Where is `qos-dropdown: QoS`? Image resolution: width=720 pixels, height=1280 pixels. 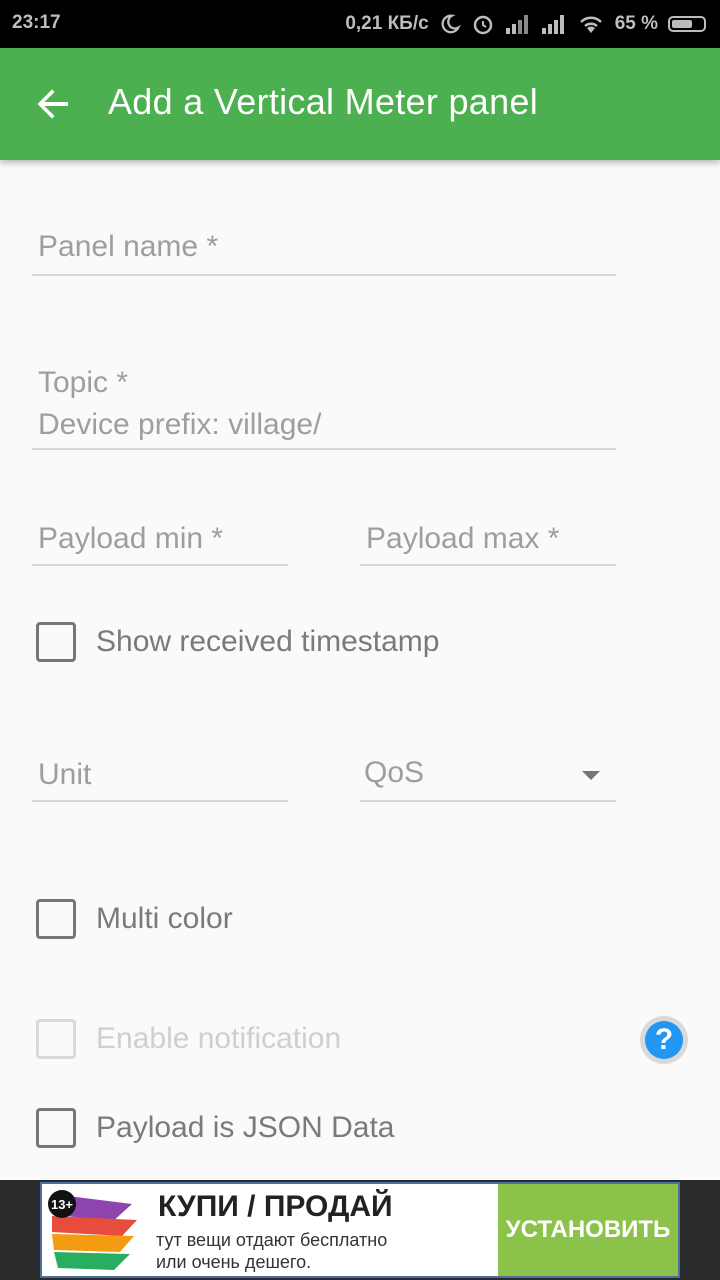 qos-dropdown: QoS is located at coordinates (488, 775).